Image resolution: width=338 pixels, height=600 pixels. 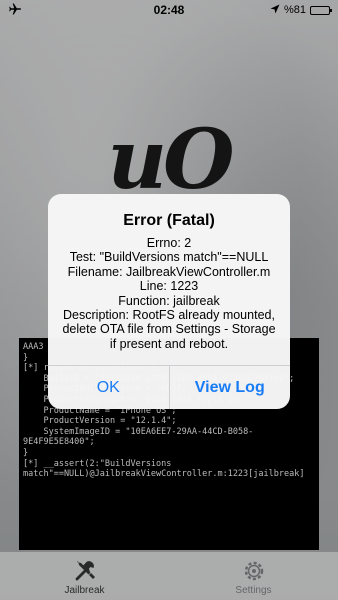 I want to click on alert-errno: Errno: 2, so click(x=169, y=243).